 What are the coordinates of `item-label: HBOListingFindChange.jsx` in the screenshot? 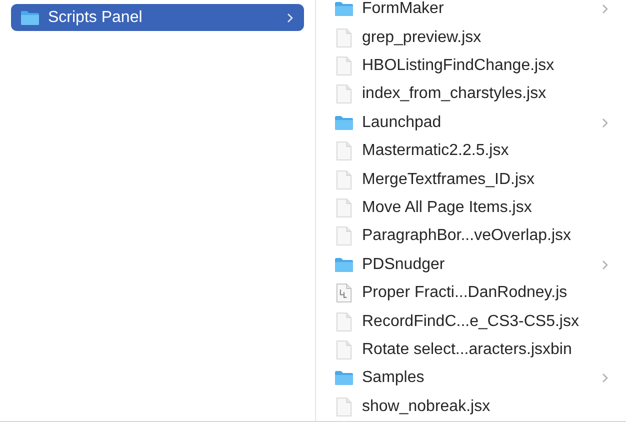 It's located at (459, 66).